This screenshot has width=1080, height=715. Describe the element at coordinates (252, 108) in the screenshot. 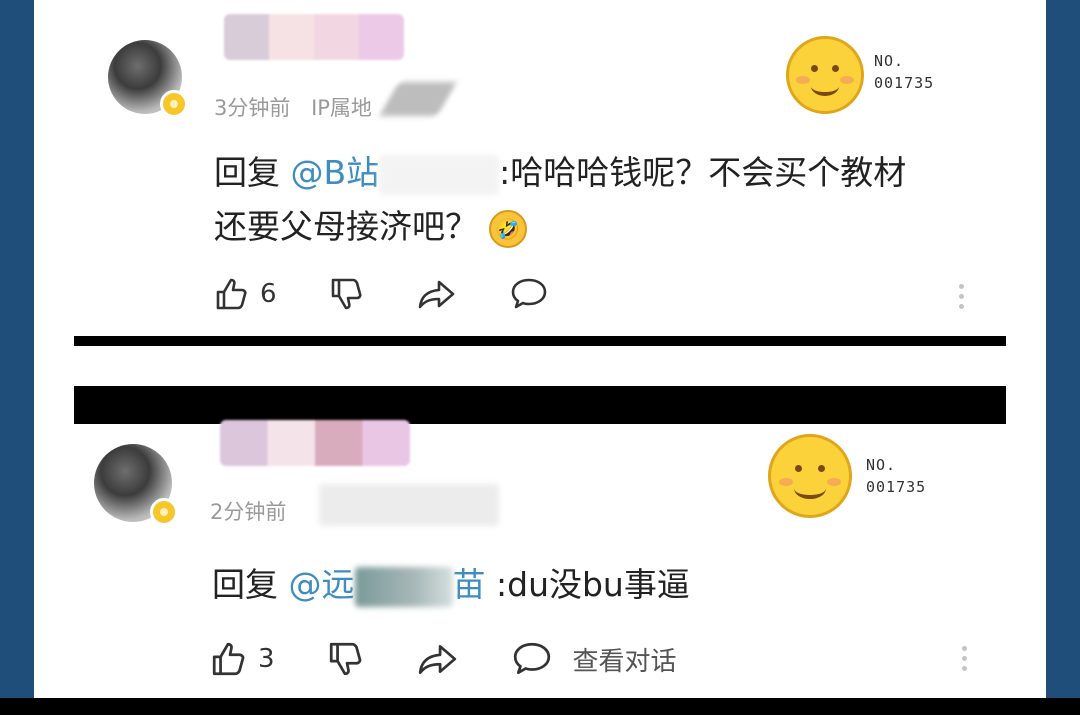

I see `comment-time: 3分钟前` at that location.